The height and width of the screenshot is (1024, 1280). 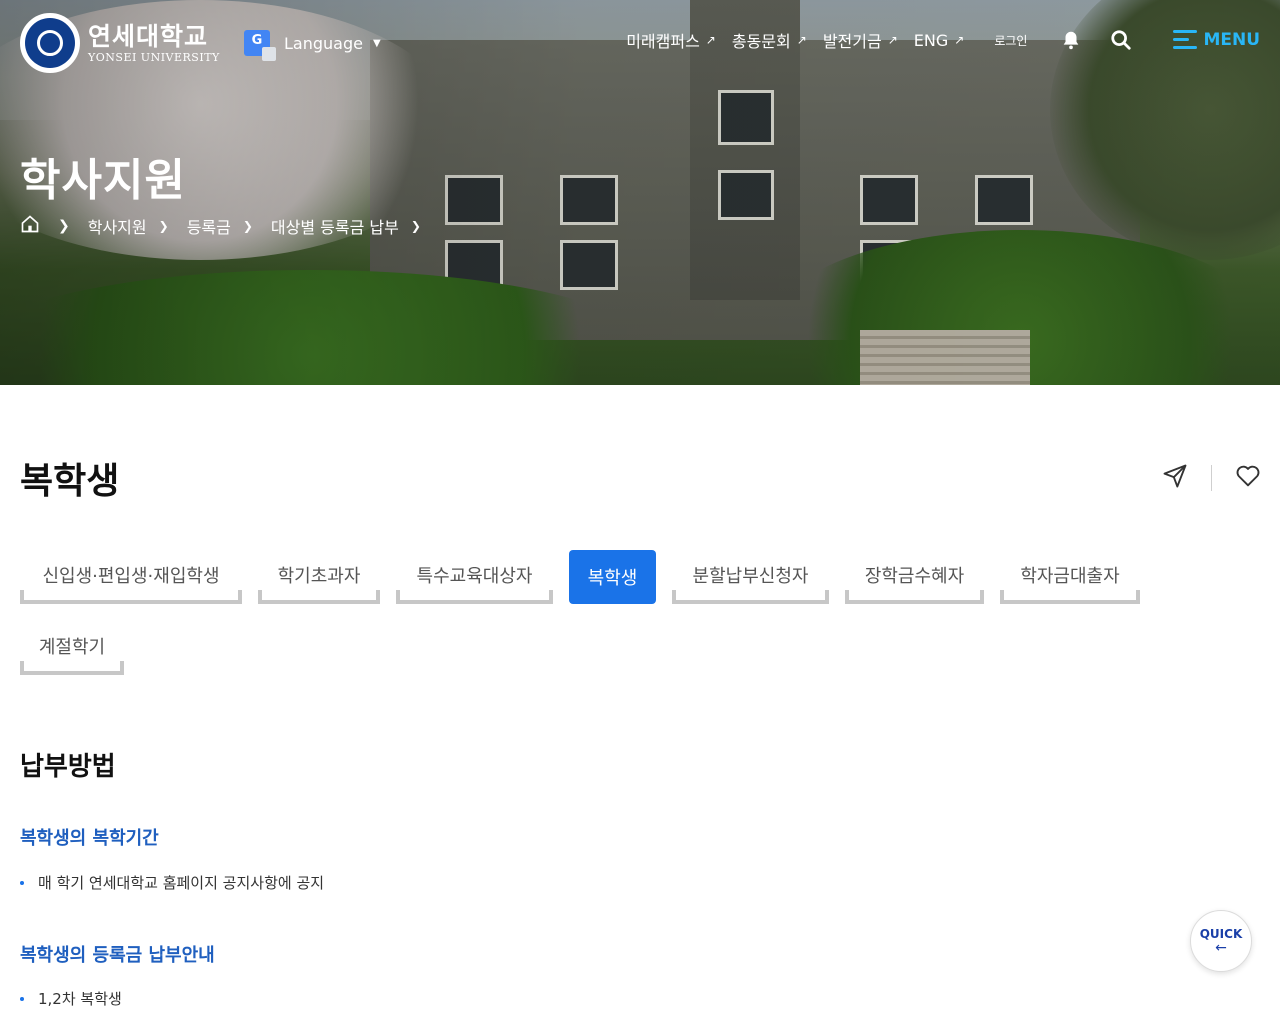 What do you see at coordinates (931, 40) in the screenshot?
I see `link-label: ENG` at bounding box center [931, 40].